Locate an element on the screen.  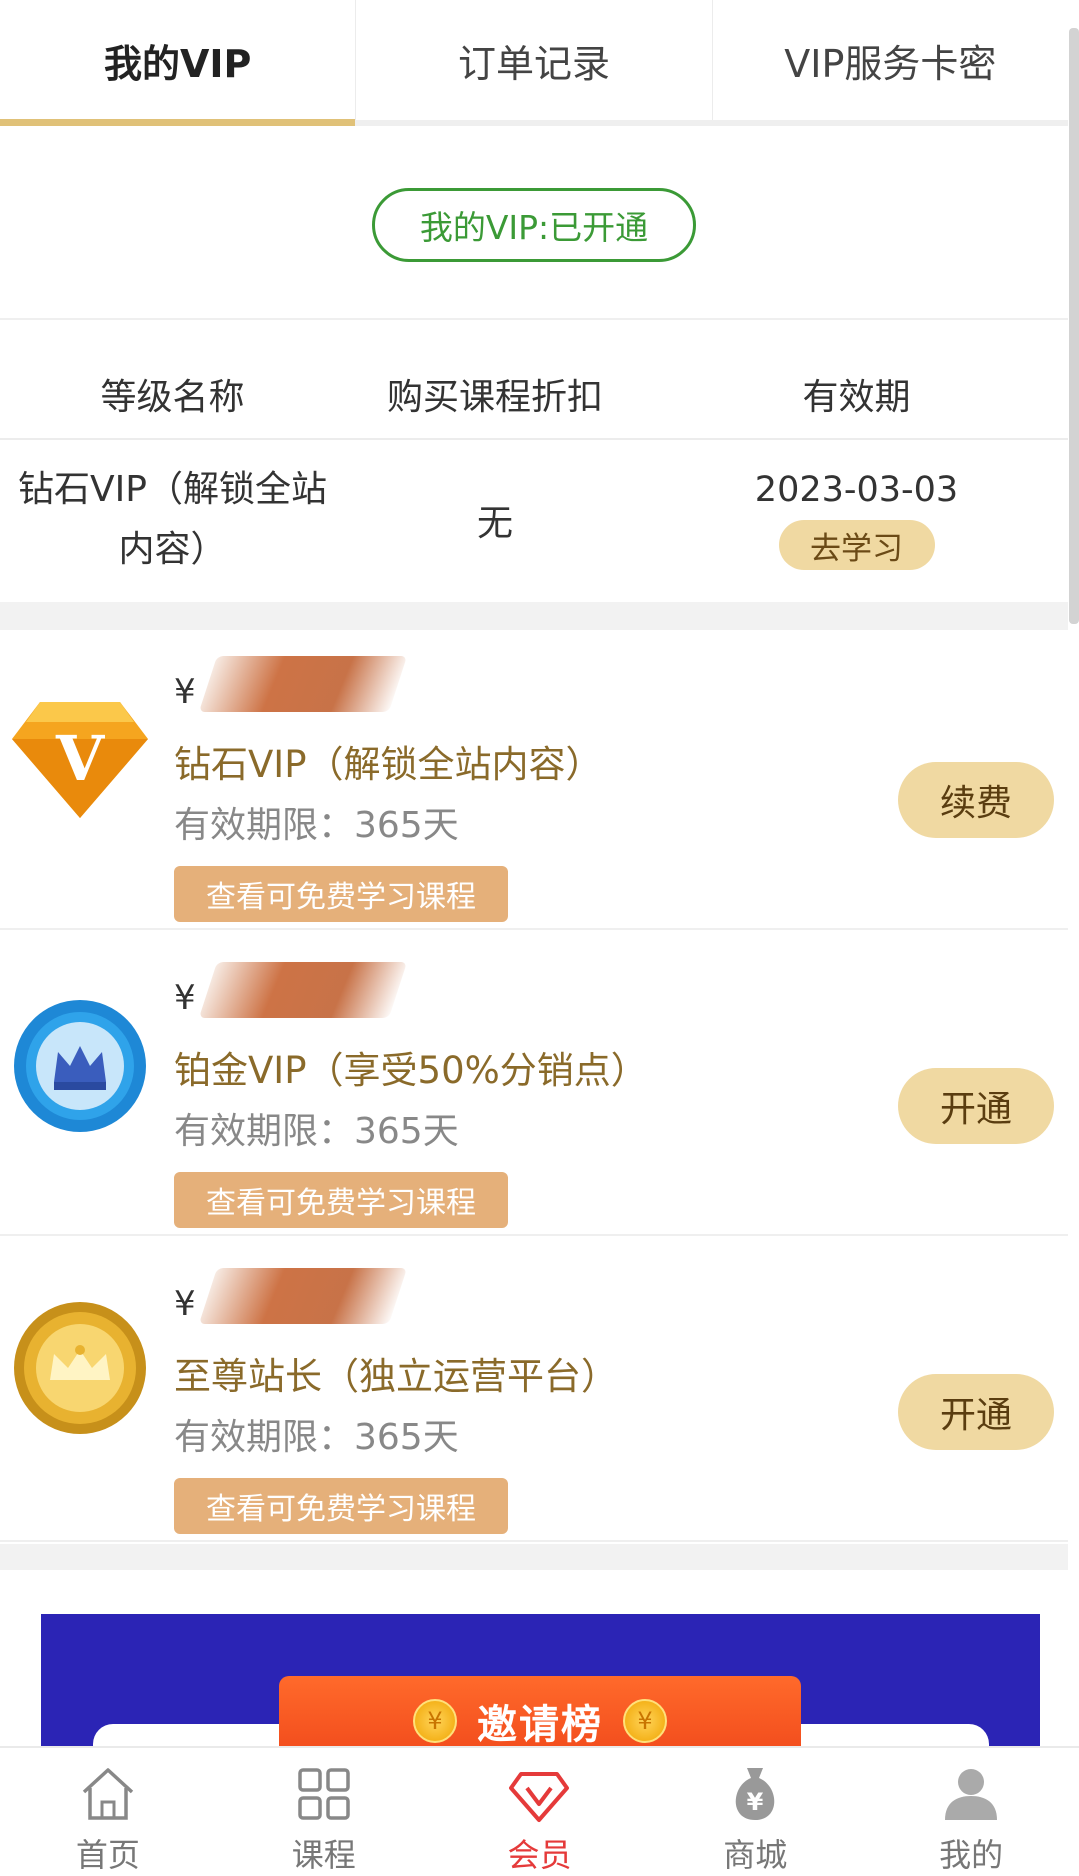
tab-my-vip-label: 我的VIP is located at coordinates (177, 63).